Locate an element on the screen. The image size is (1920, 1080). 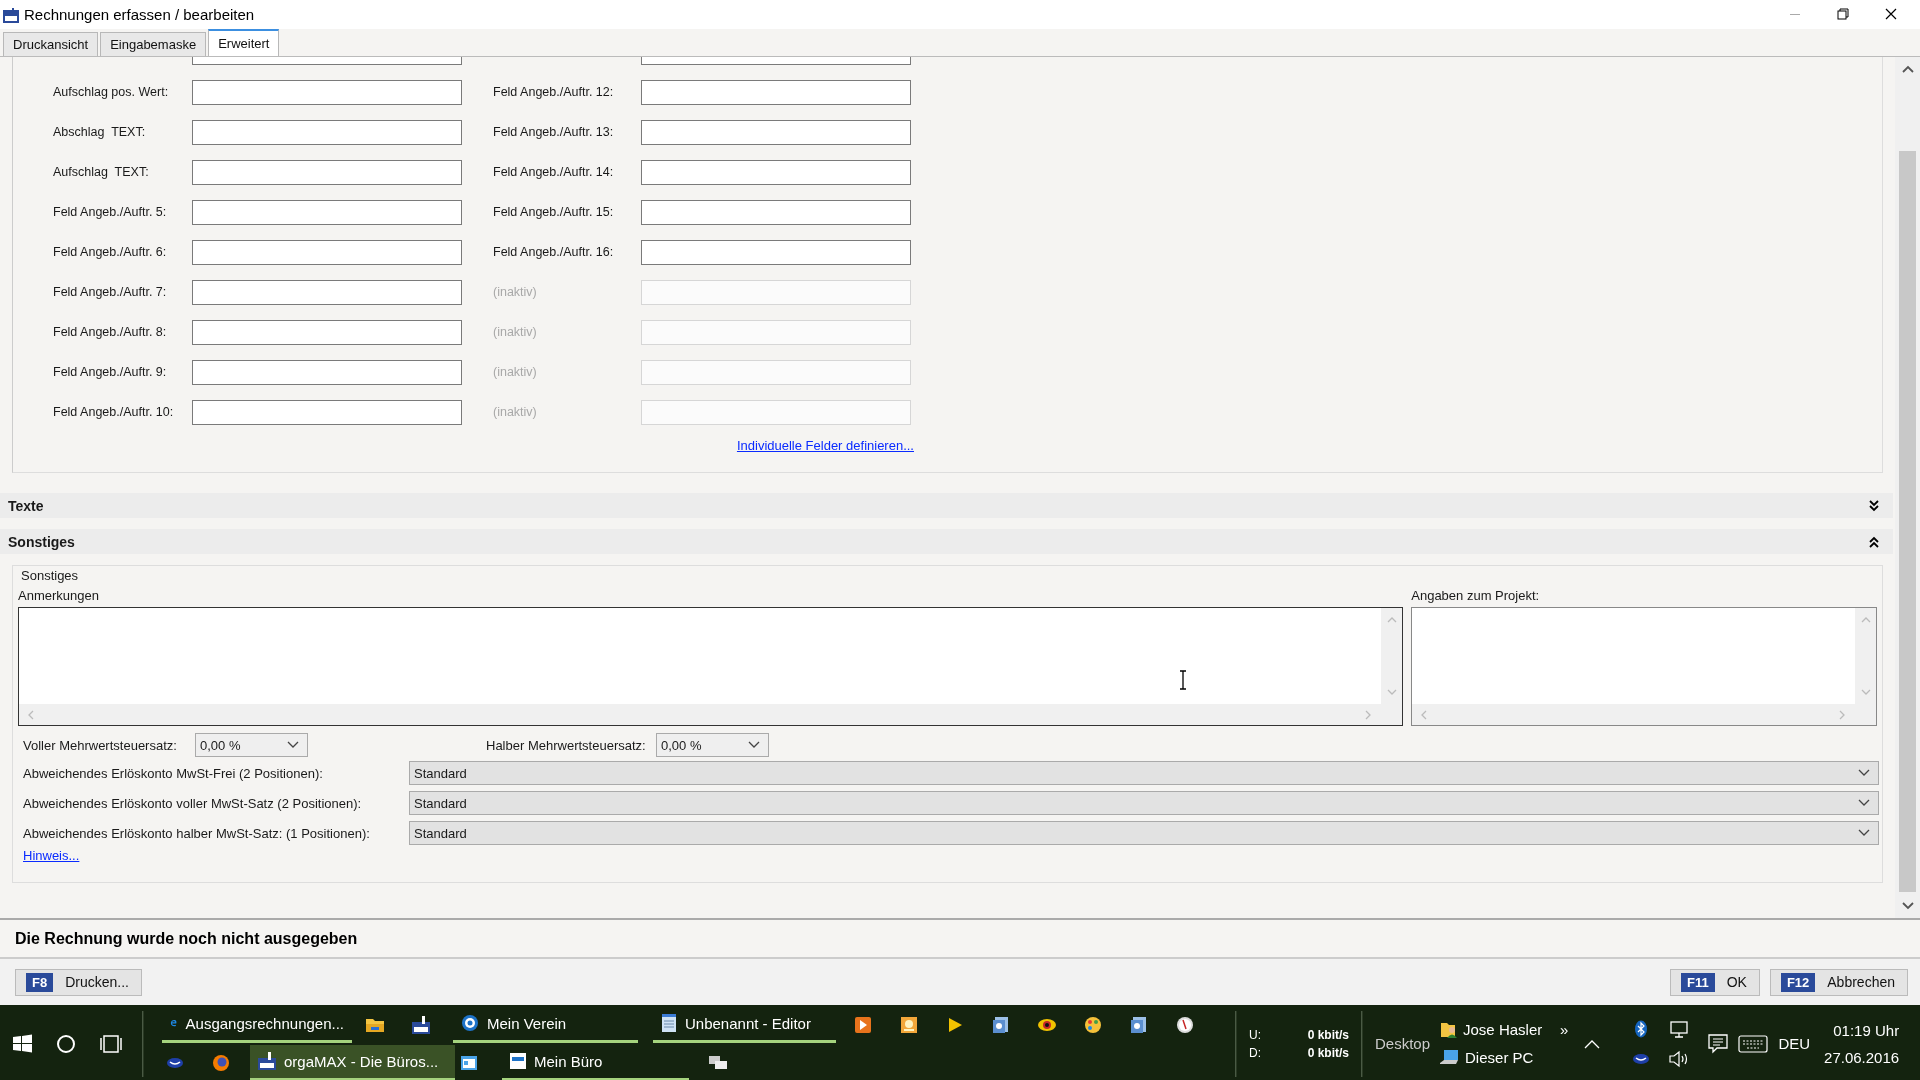
clock-time: 01:19 Uhr is located at coordinates (1866, 1030).